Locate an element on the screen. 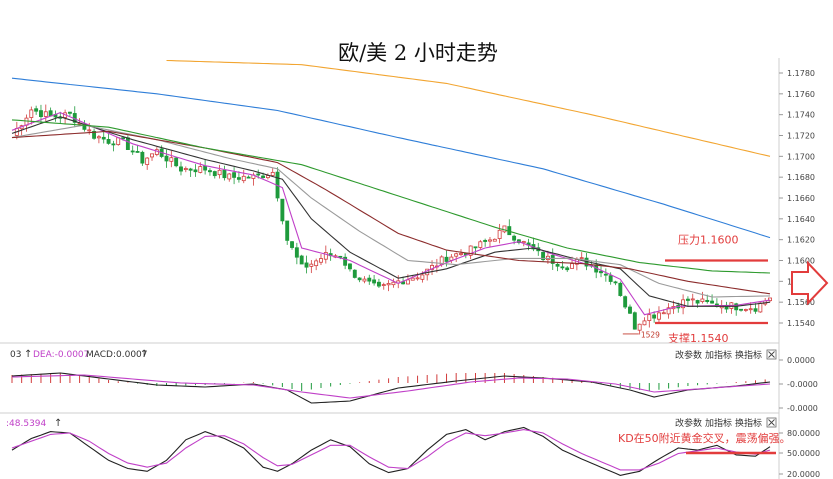 The height and width of the screenshot is (479, 833). macd-btn-switch: 换指标 is located at coordinates (748, 355).